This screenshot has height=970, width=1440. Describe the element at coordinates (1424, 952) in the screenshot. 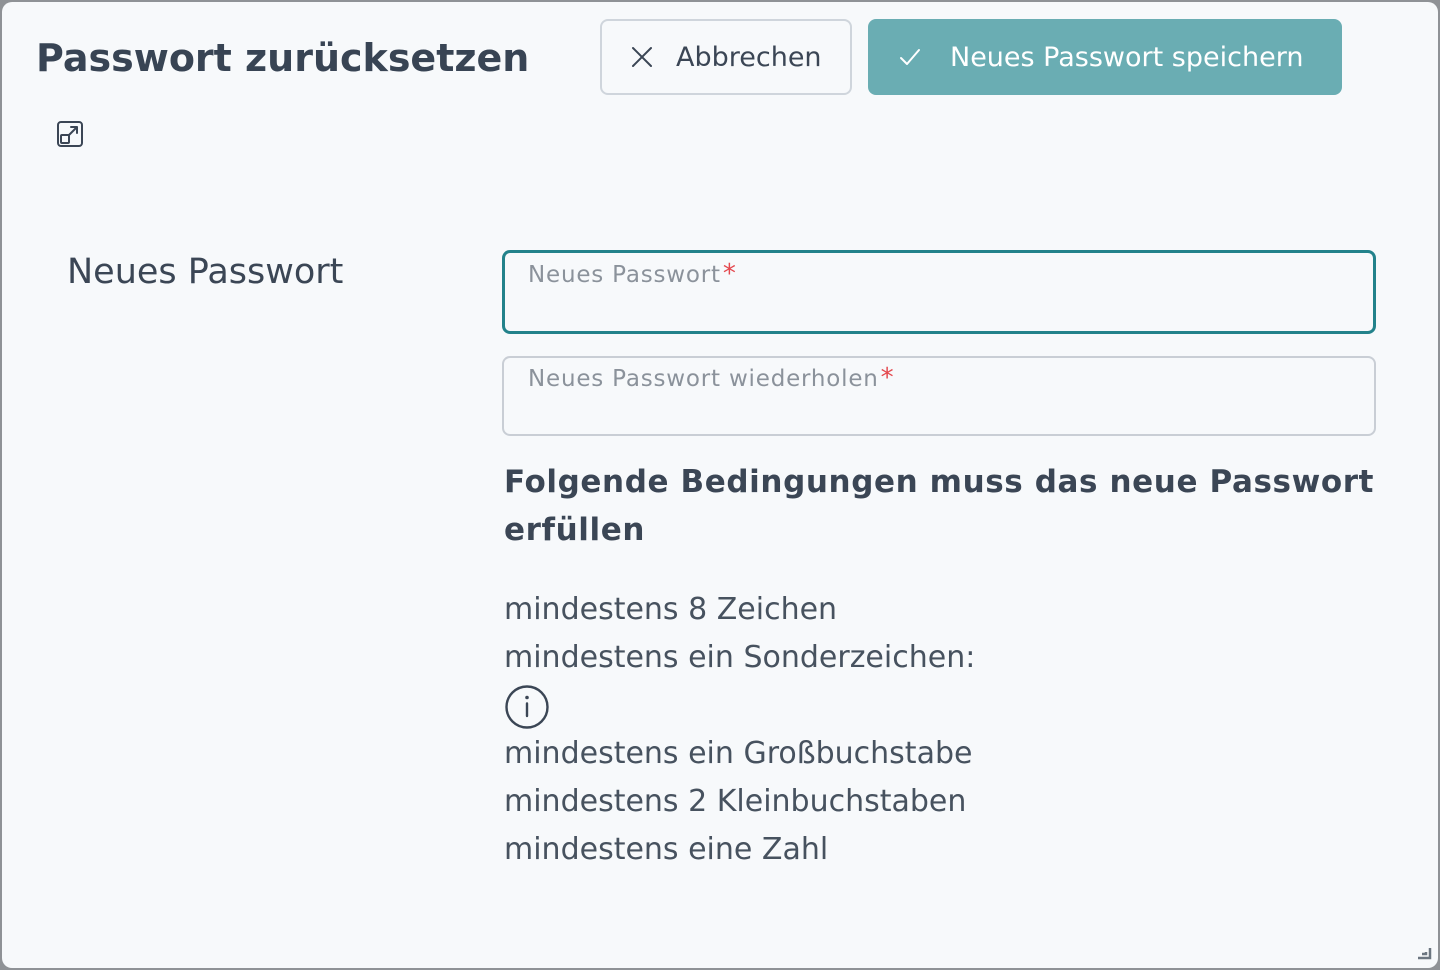

I see `resize-handle-icon` at that location.